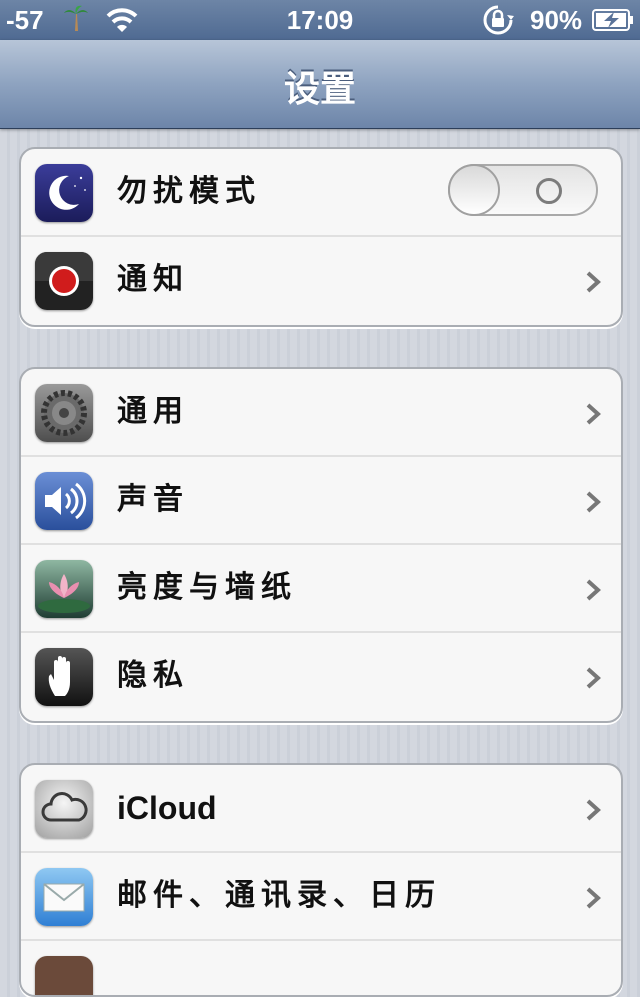 The width and height of the screenshot is (640, 997). Describe the element at coordinates (321, 193) in the screenshot. I see `setting-row-do-not-disturb: 勿扰模式` at that location.